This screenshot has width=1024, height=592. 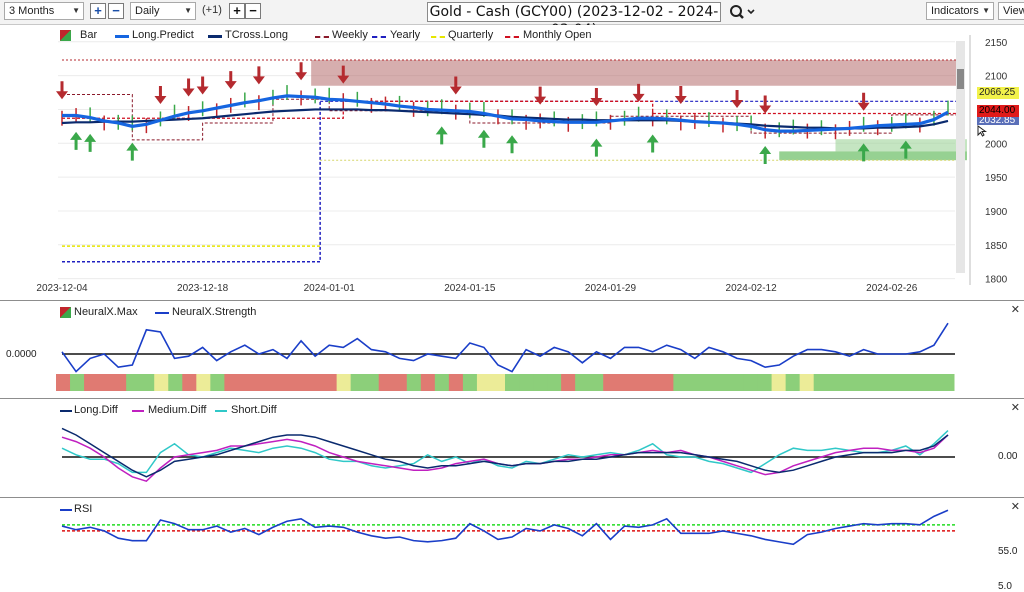 What do you see at coordinates (330, 288) in the screenshot?
I see `date-tick-label: 2024-01-01` at bounding box center [330, 288].